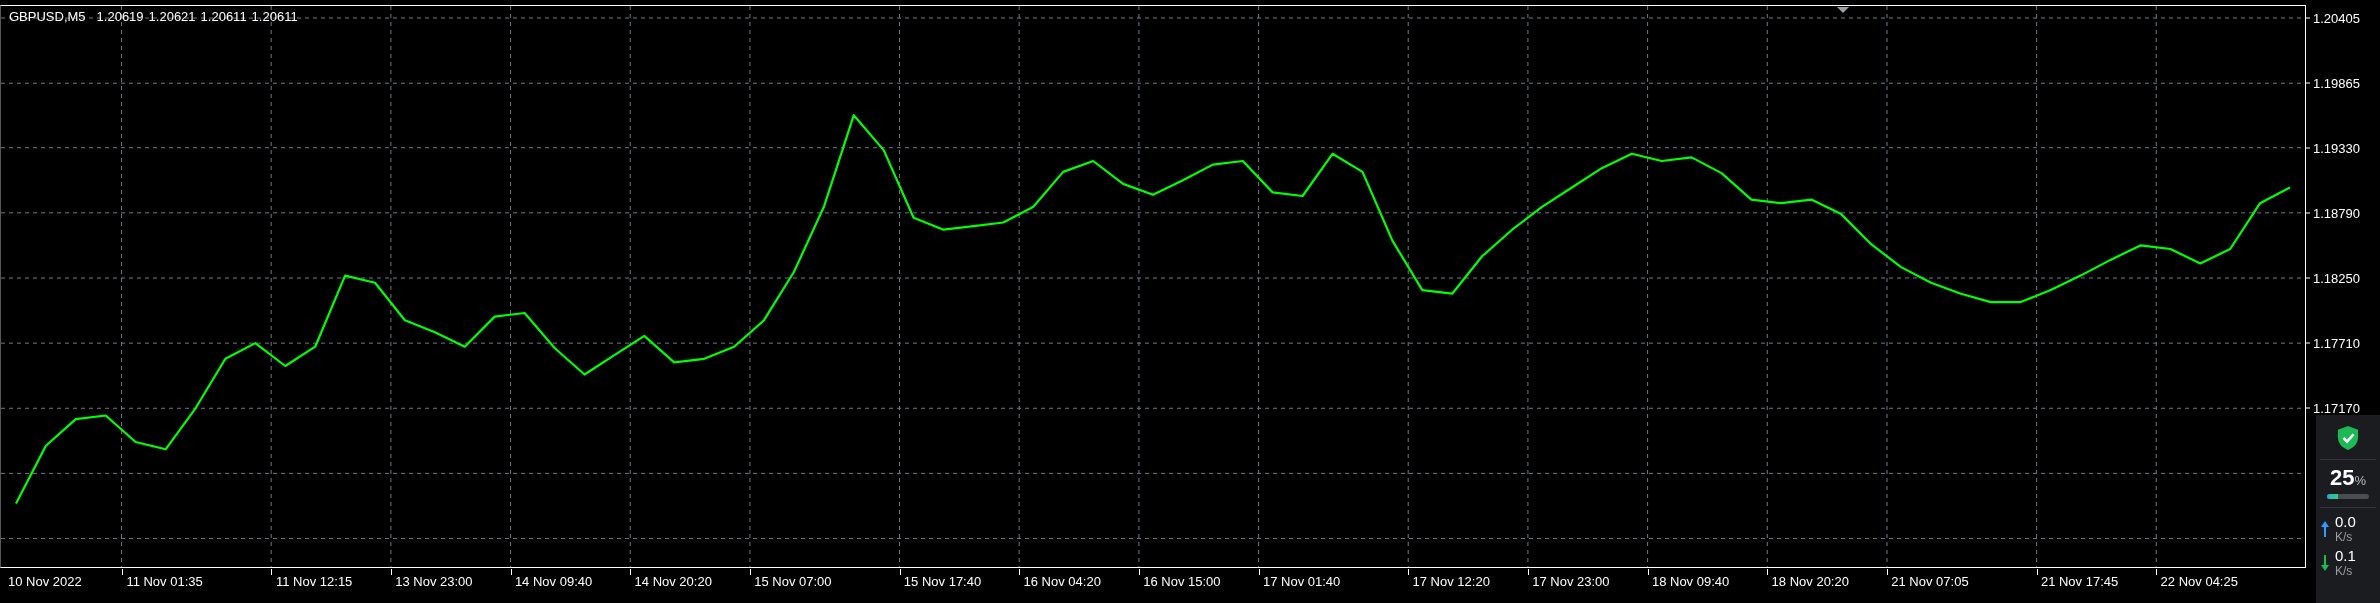 This screenshot has height=603, width=2380. I want to click on time-label: 14 Nov 09:40, so click(553, 581).